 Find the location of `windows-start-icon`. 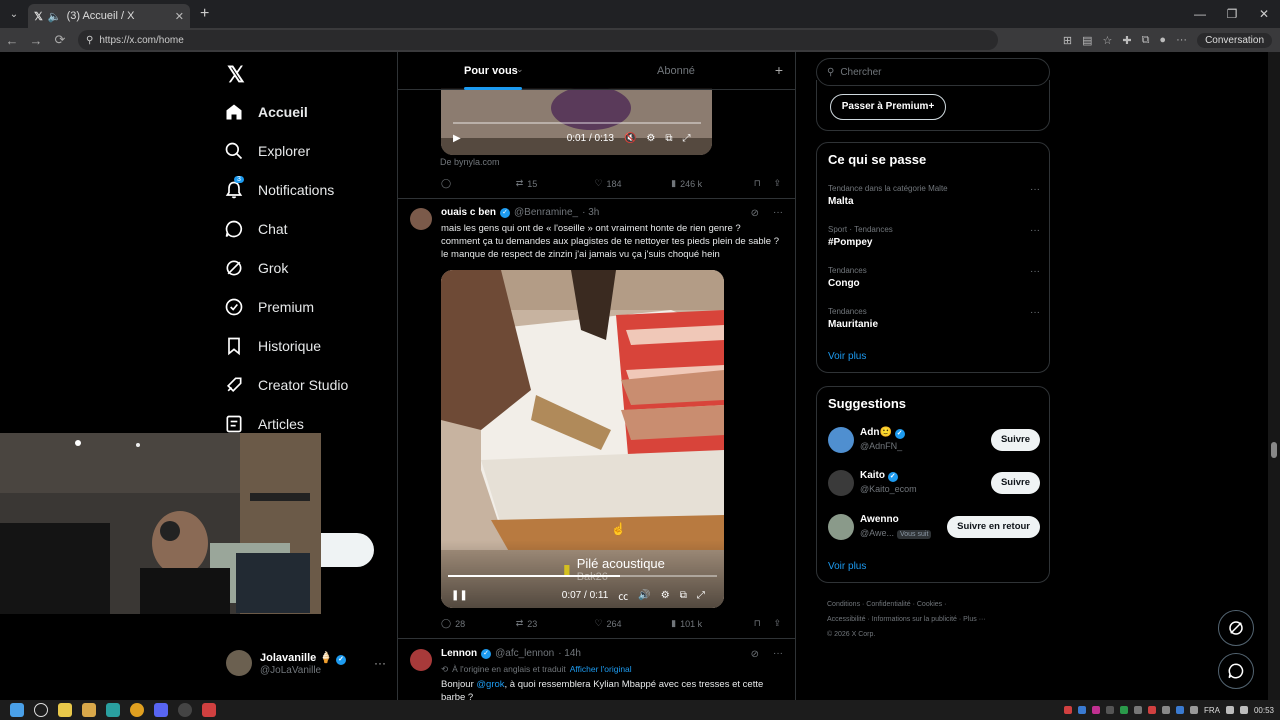

windows-start-icon is located at coordinates (17, 710).